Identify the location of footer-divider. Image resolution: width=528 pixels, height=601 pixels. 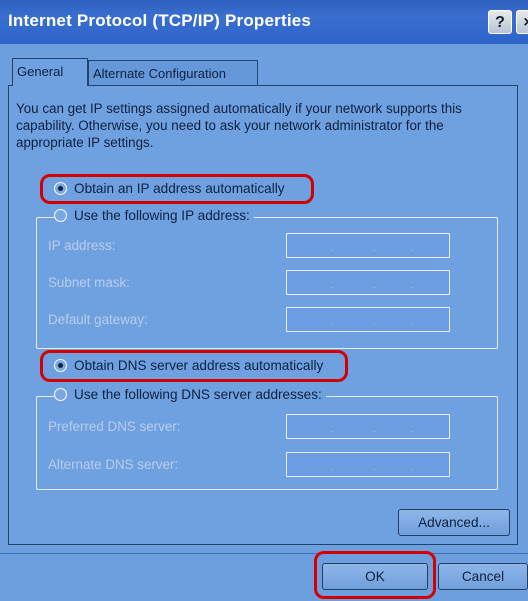
(264, 553).